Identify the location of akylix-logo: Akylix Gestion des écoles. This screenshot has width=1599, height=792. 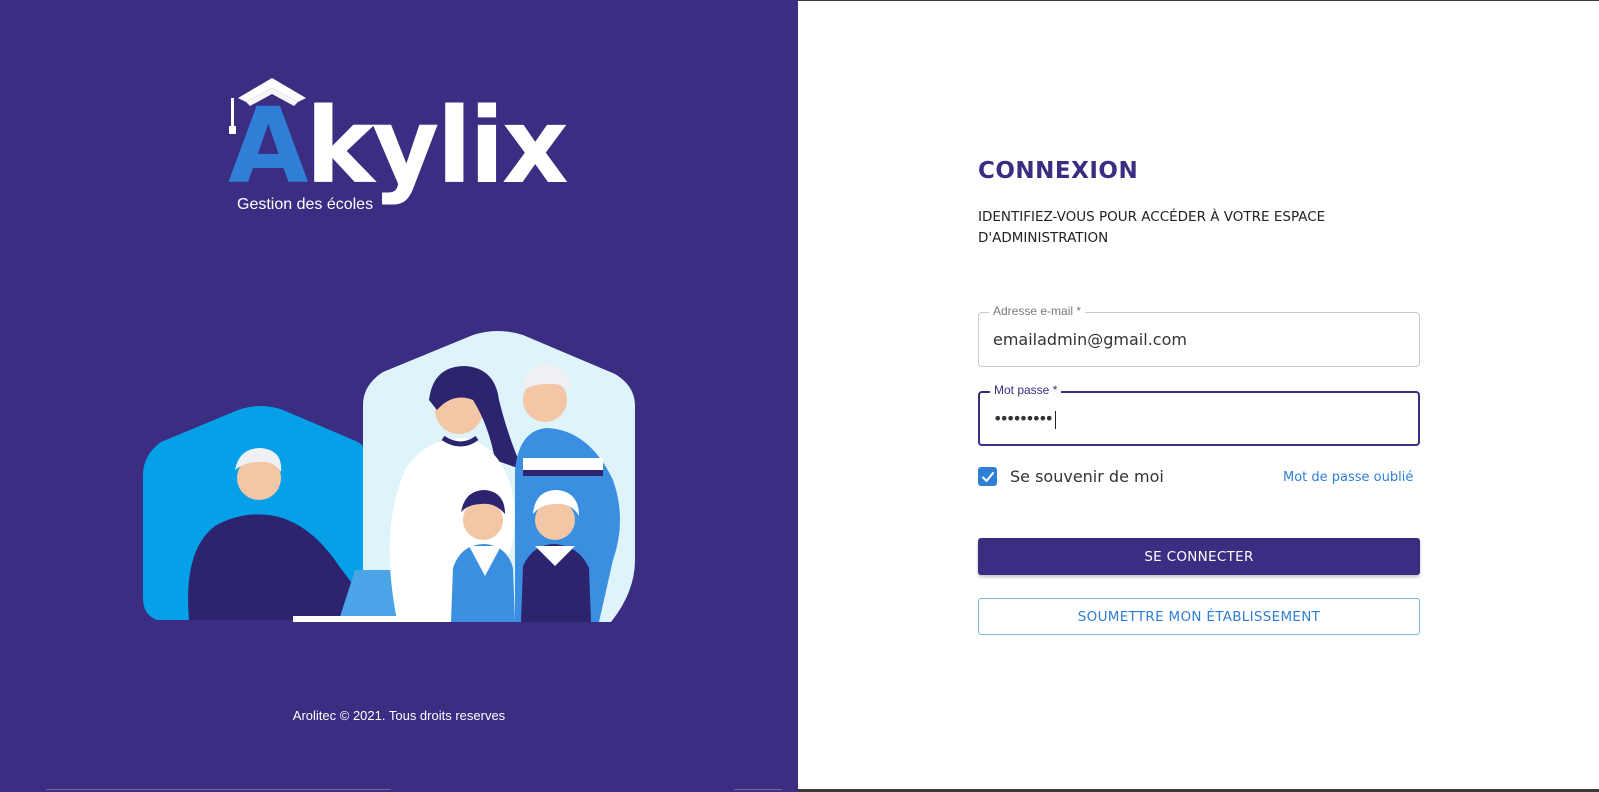
(398, 152).